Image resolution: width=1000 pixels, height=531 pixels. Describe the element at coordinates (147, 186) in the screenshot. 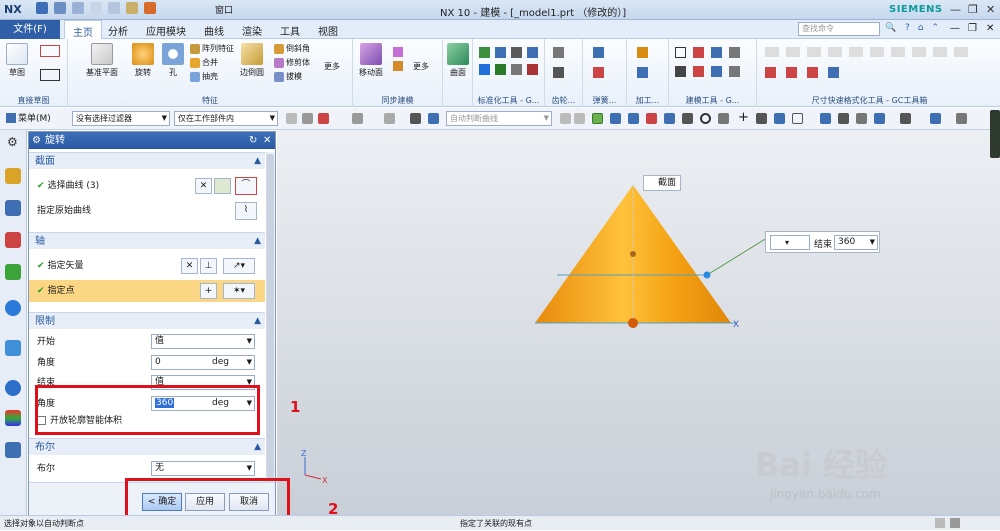

I see `select-curve-row: ✔ 选择曲线 (3) ✕ ⌒` at that location.